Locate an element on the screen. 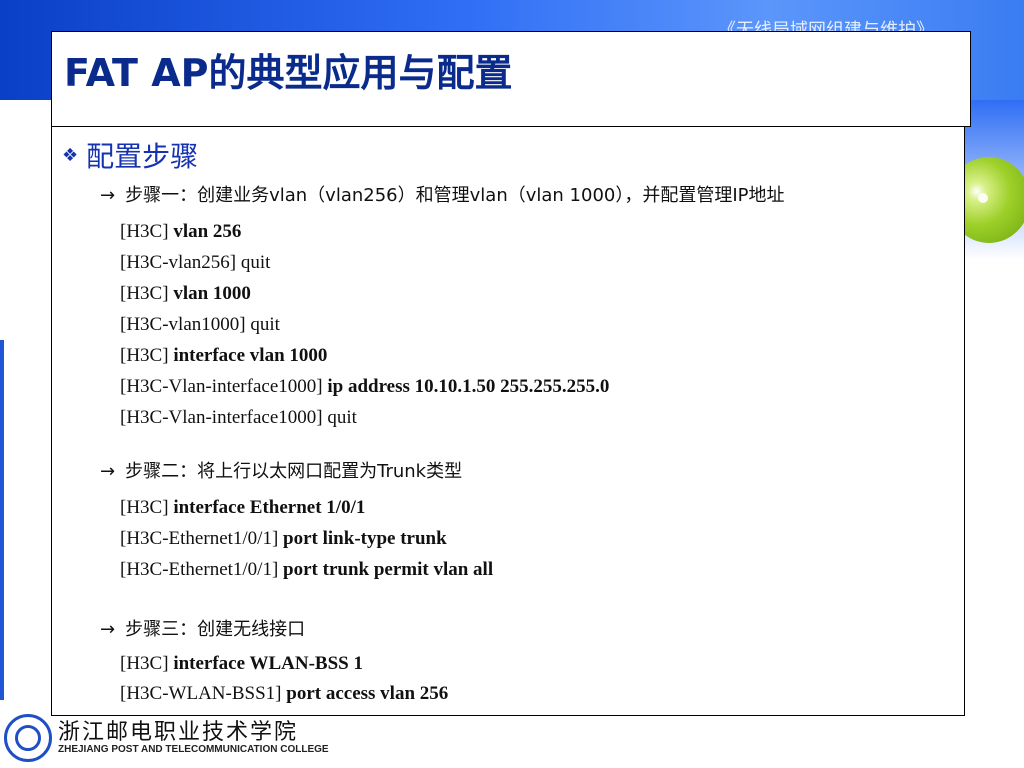 The image size is (1024, 768). command-prompt: [H3C-vlan1000] quit is located at coordinates (200, 324).